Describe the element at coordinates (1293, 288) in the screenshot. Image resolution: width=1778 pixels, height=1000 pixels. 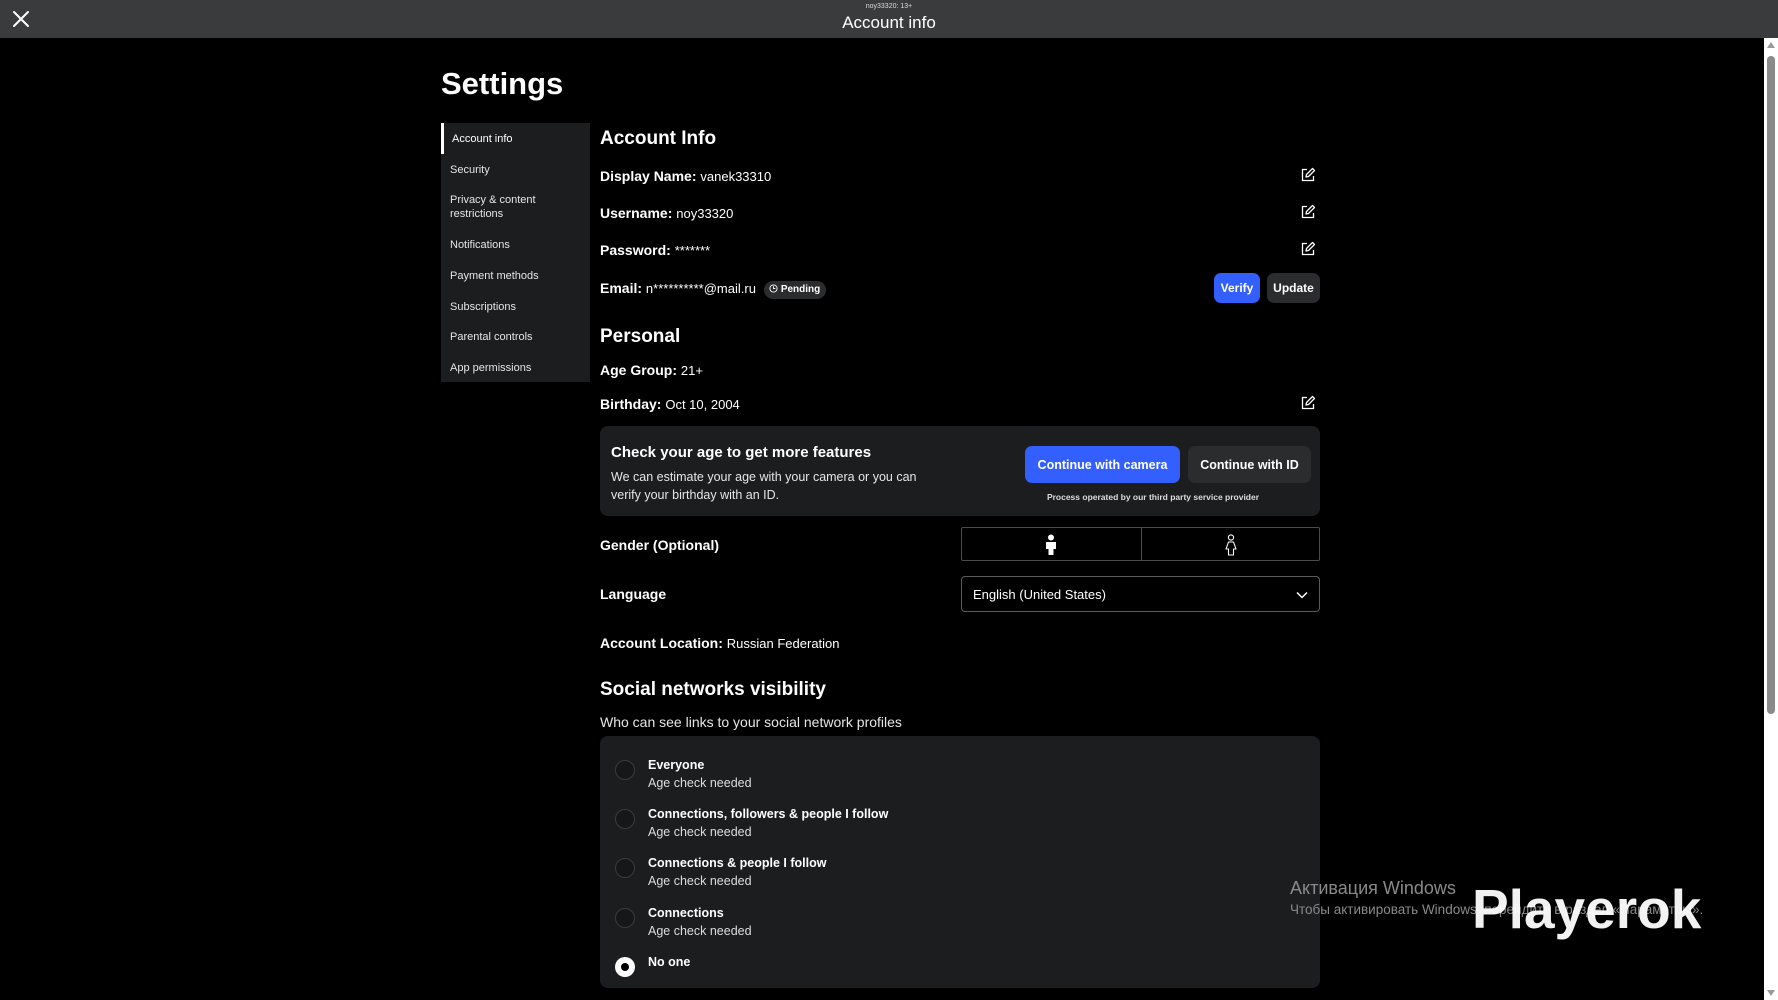
I see `update-email-button: Update` at that location.